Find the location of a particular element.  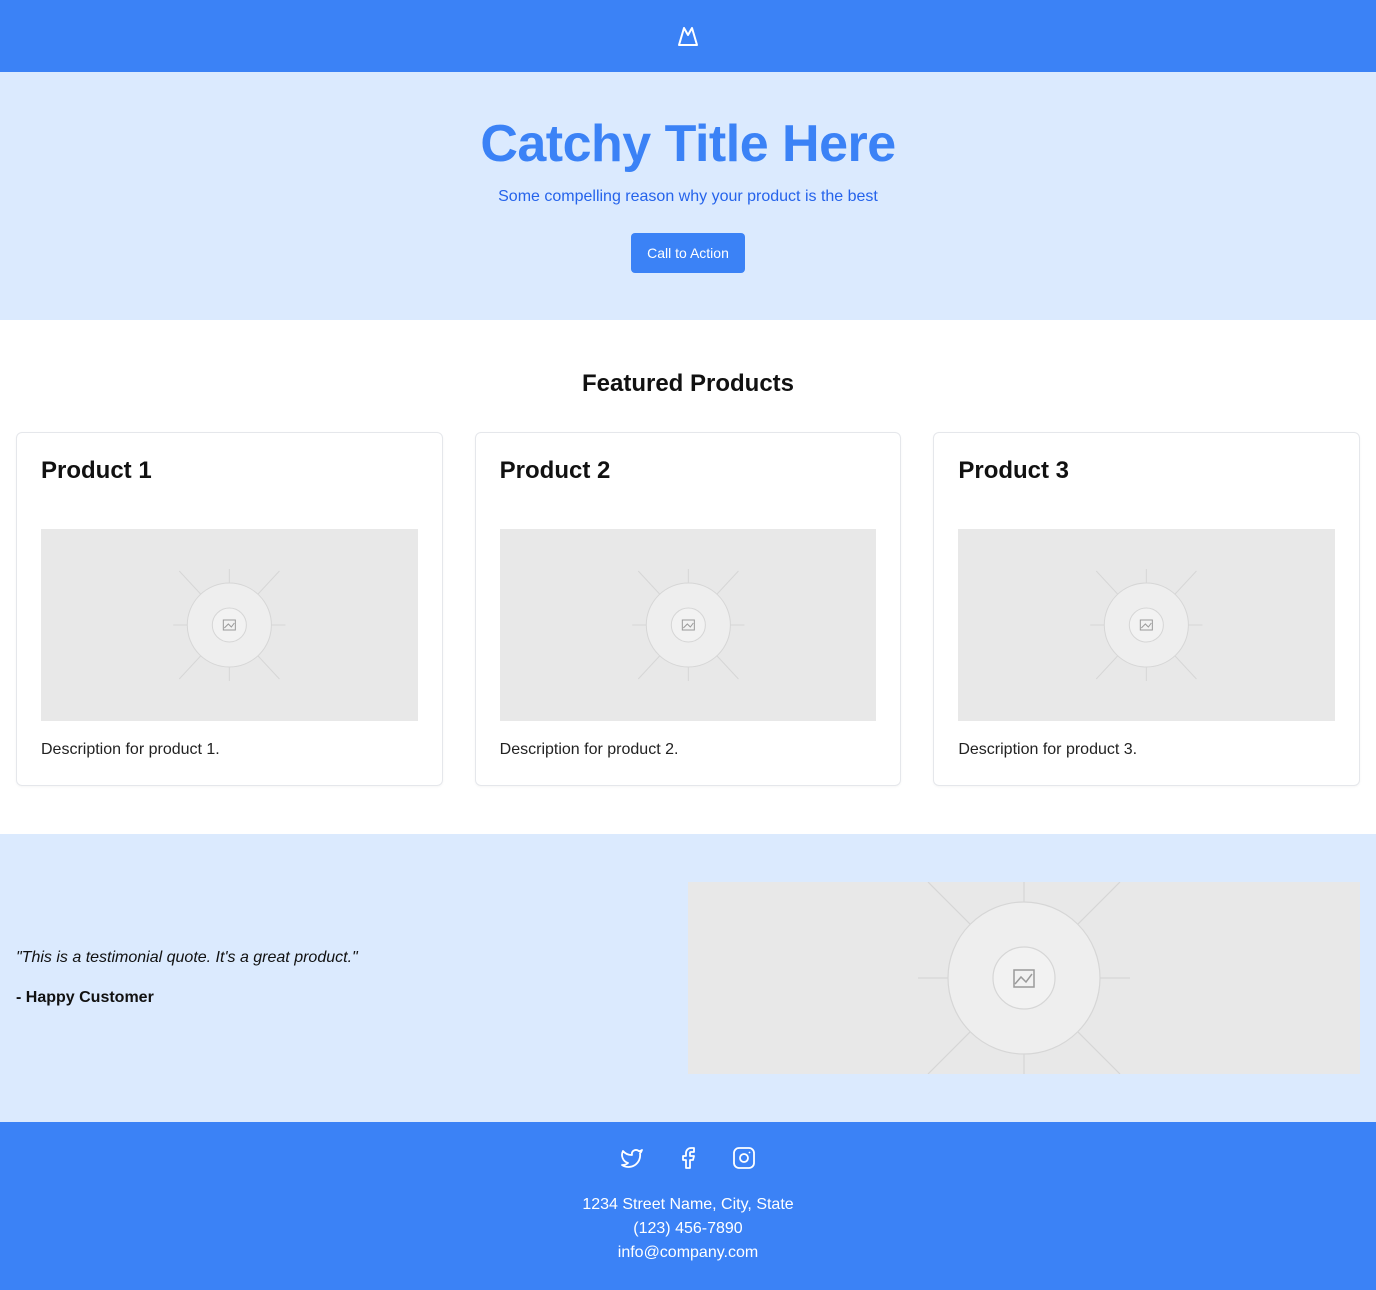

facebook-link is located at coordinates (688, 1158).